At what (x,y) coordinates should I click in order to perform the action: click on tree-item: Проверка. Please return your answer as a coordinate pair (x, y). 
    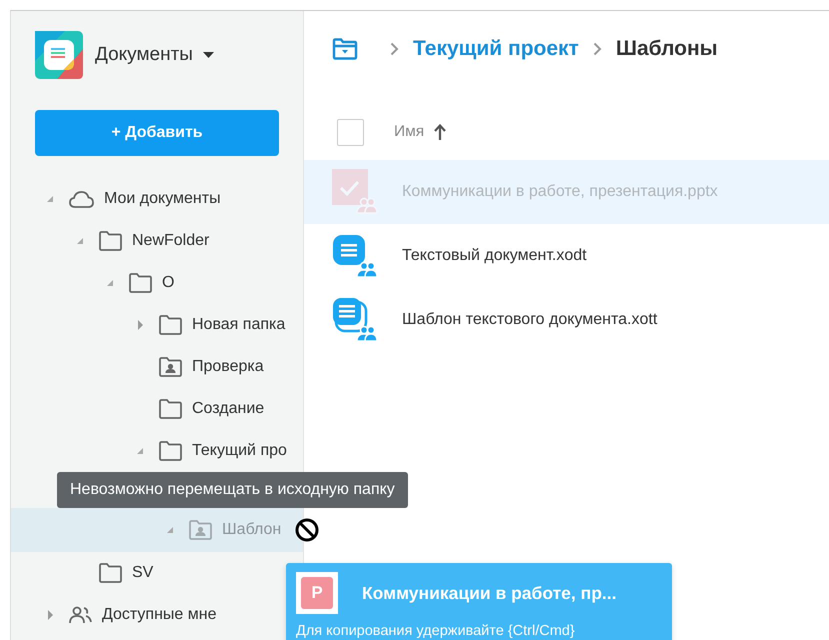
    Looking at the image, I should click on (137, 367).